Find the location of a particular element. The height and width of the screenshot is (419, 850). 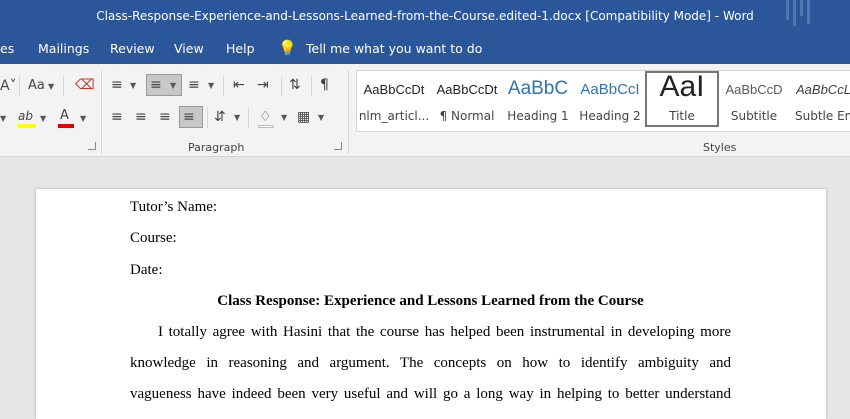

align-right-icon: ≡ is located at coordinates (165, 117).